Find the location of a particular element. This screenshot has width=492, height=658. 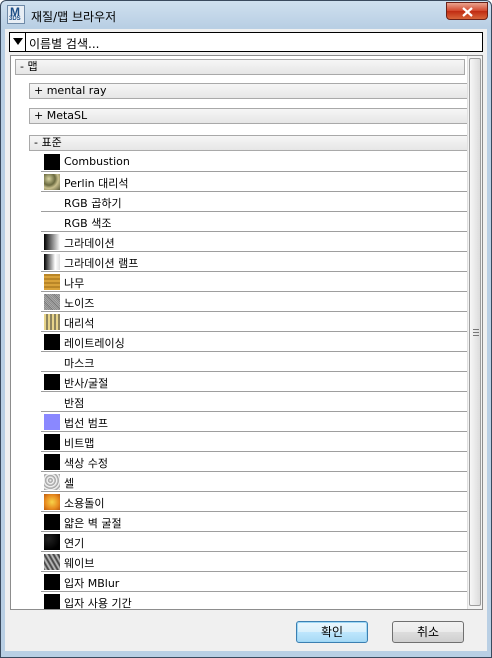

map-item-label: RGB 곱하기 is located at coordinates (93, 203).